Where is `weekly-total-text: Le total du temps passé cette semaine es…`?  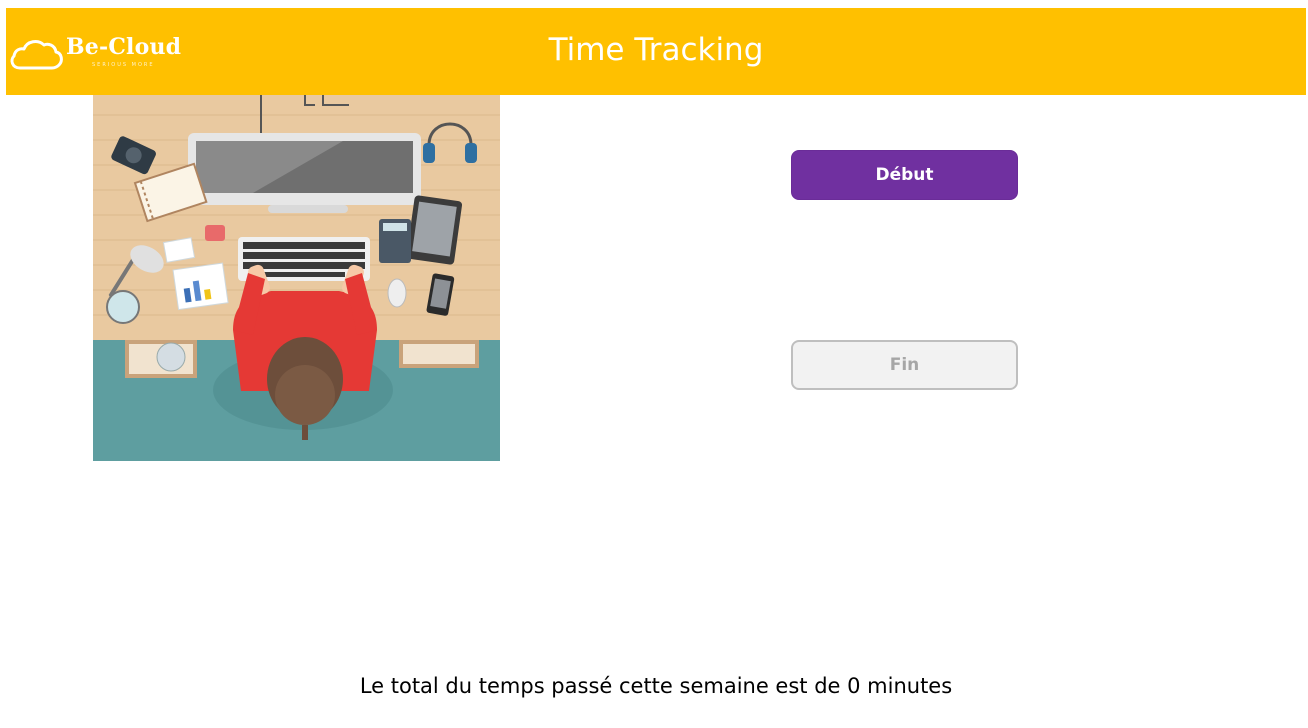
weekly-total-text: Le total du temps passé cette semaine es… is located at coordinates (656, 686).